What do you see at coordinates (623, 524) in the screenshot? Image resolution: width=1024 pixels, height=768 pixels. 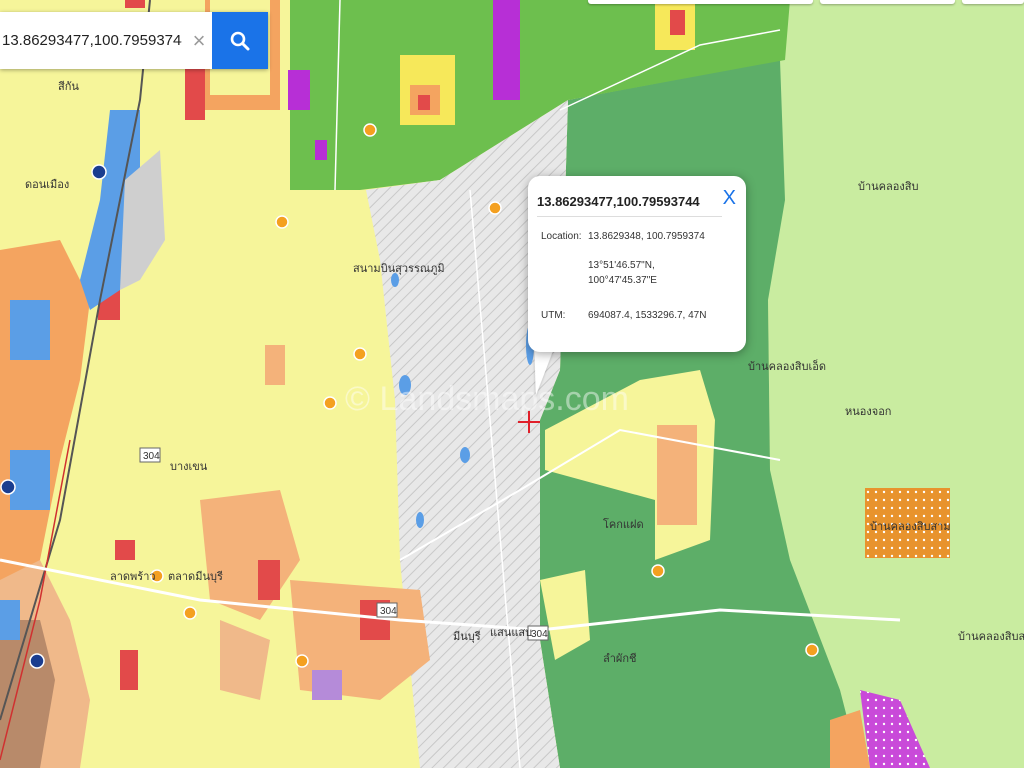 I see `map-label-place-4: โคกแฝด` at bounding box center [623, 524].